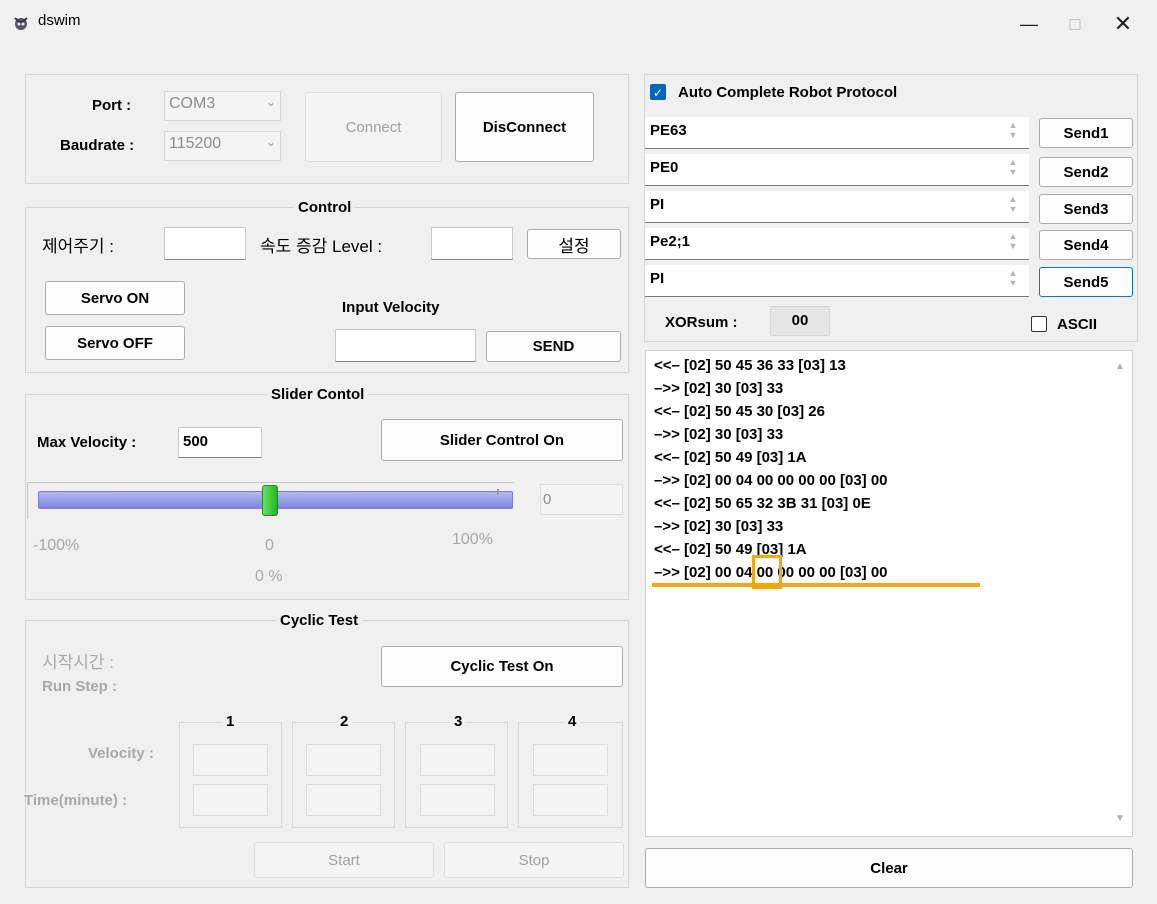  I want to click on slider-value-text: 0, so click(547, 499).